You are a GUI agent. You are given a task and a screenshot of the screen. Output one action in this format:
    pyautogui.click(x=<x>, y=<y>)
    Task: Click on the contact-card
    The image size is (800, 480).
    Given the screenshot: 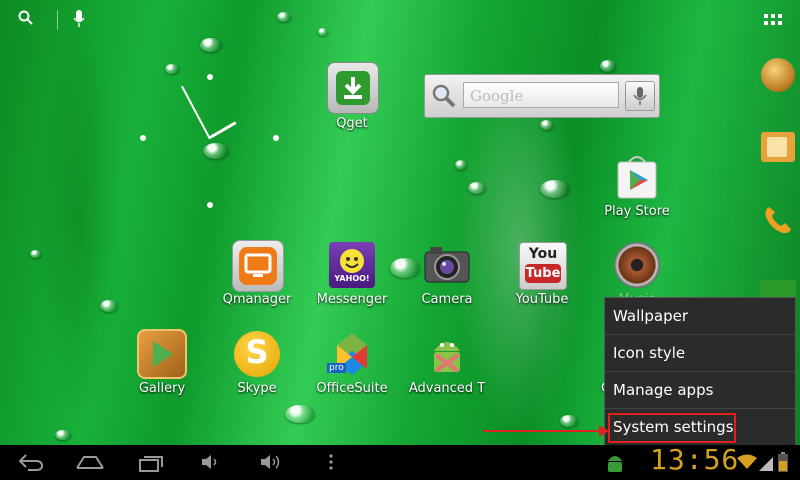 What is the action you would take?
    pyautogui.click(x=777, y=147)
    